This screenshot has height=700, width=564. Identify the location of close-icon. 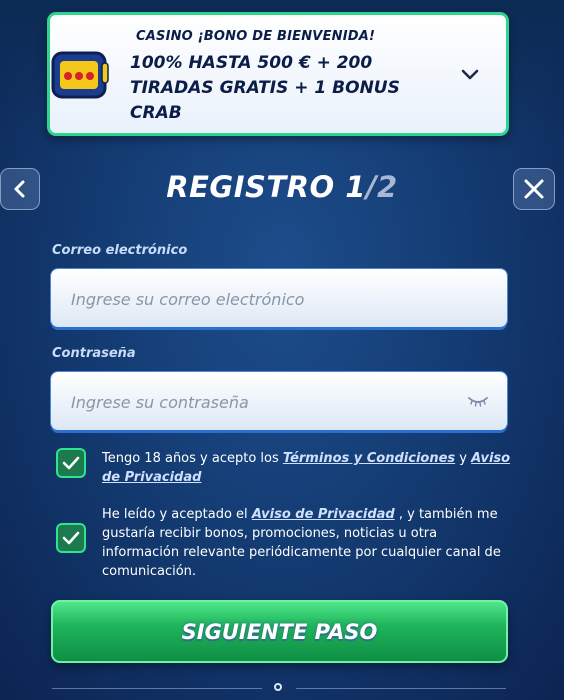
(534, 189).